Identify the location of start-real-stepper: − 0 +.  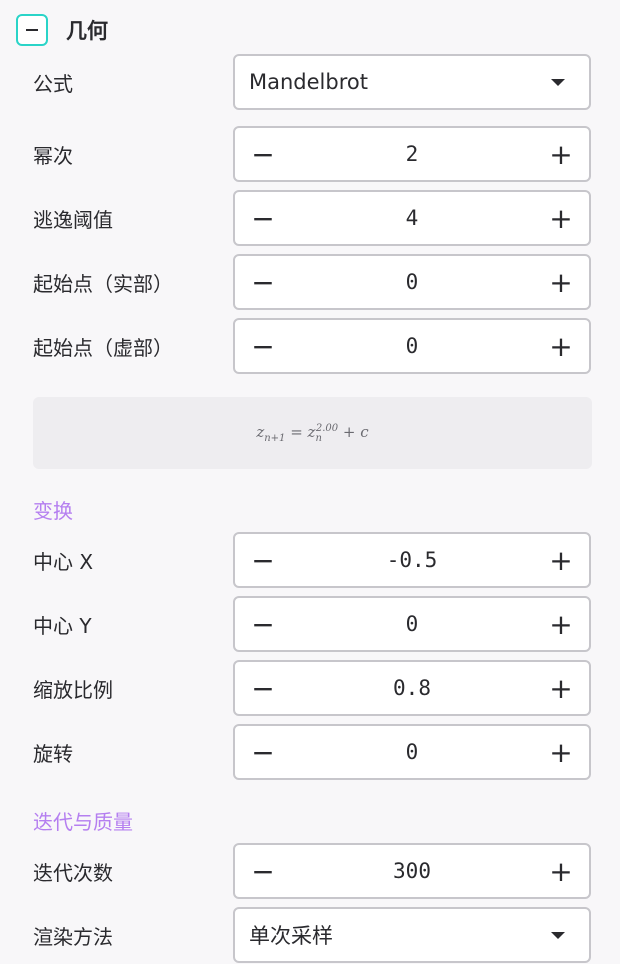
(412, 282).